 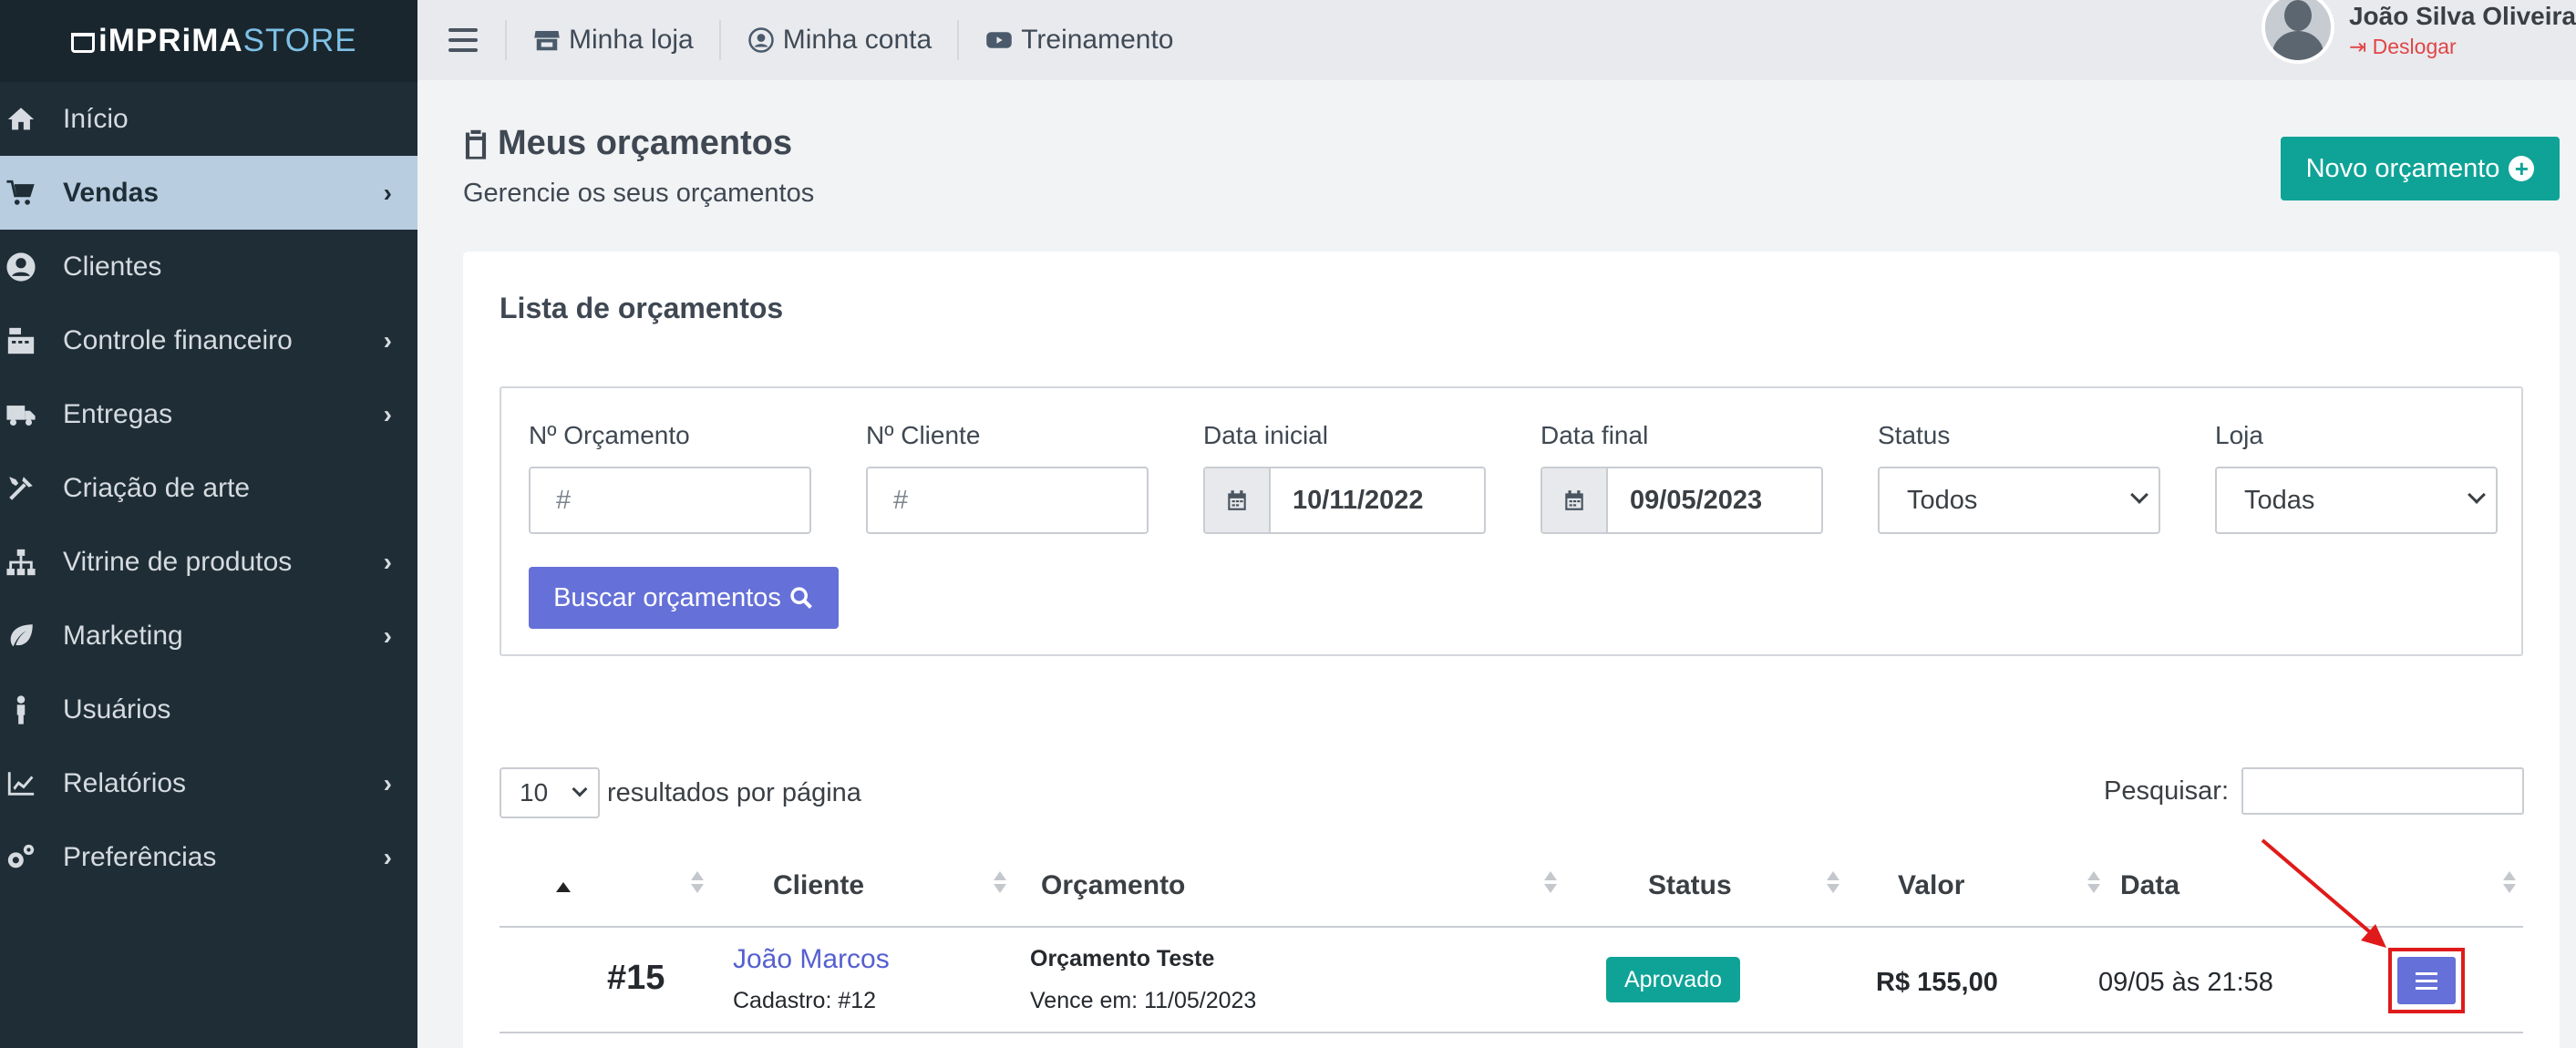 I want to click on quote-name: Orçamento Teste, so click(x=1122, y=958).